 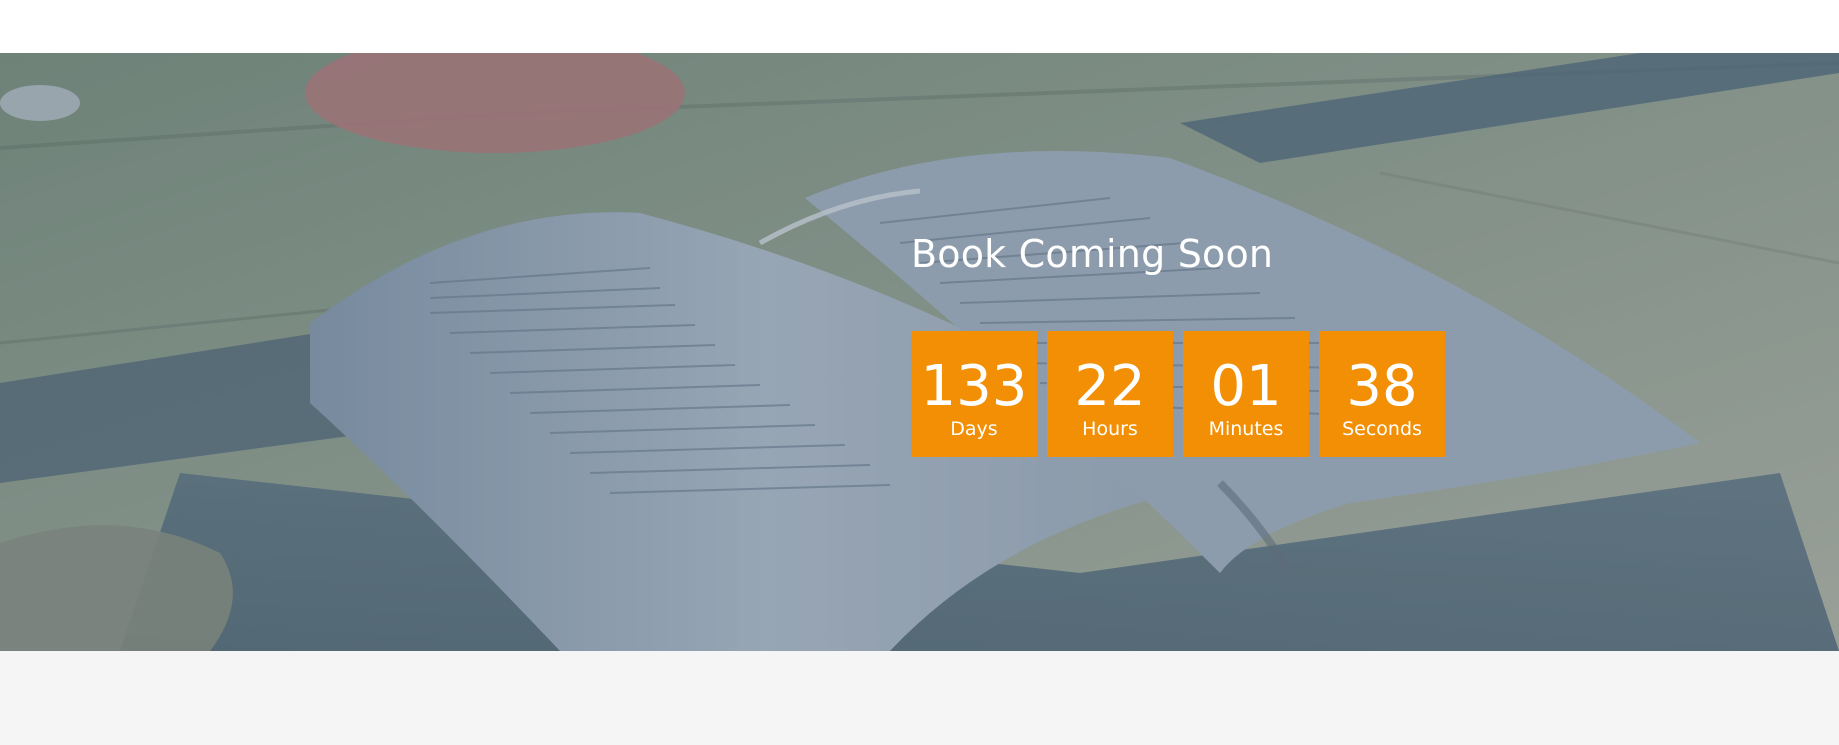 What do you see at coordinates (1246, 429) in the screenshot?
I see `countdown-minutes-label: Minutes` at bounding box center [1246, 429].